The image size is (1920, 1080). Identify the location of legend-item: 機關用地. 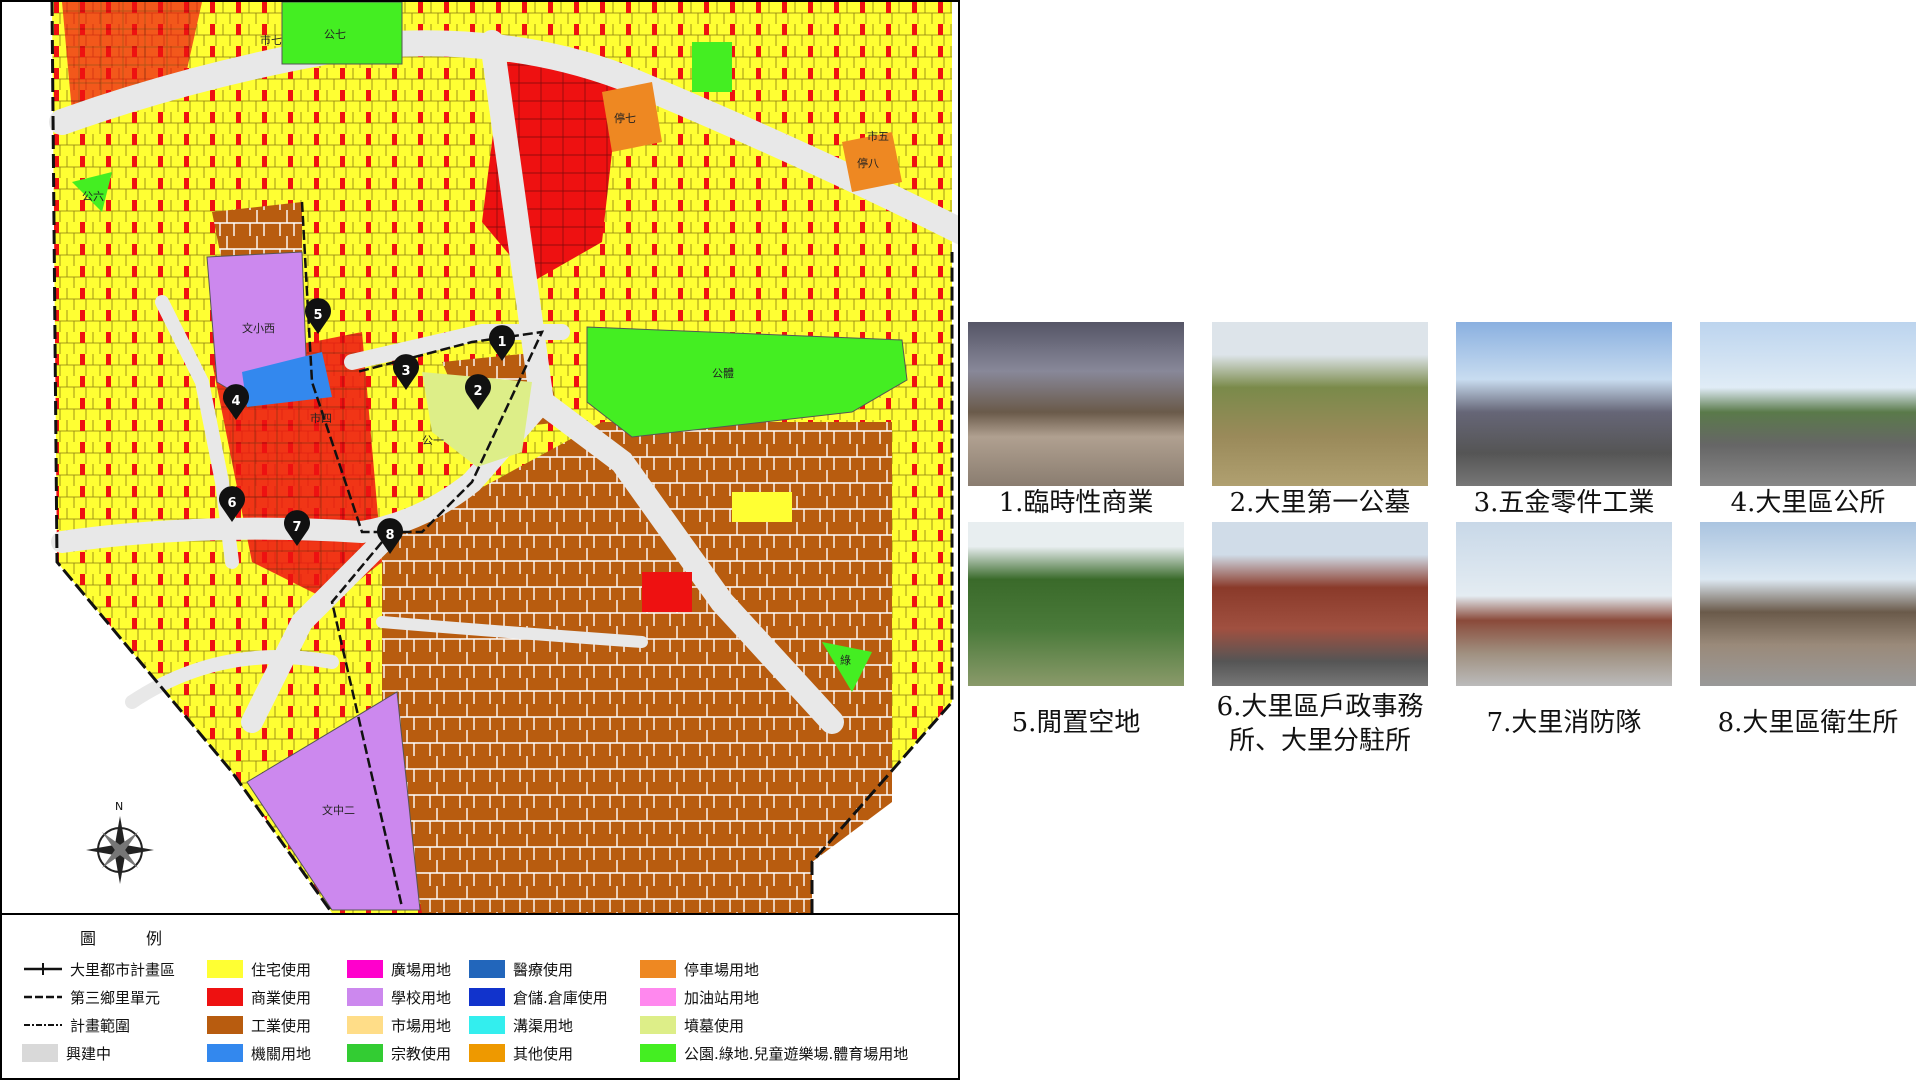
(259, 1053).